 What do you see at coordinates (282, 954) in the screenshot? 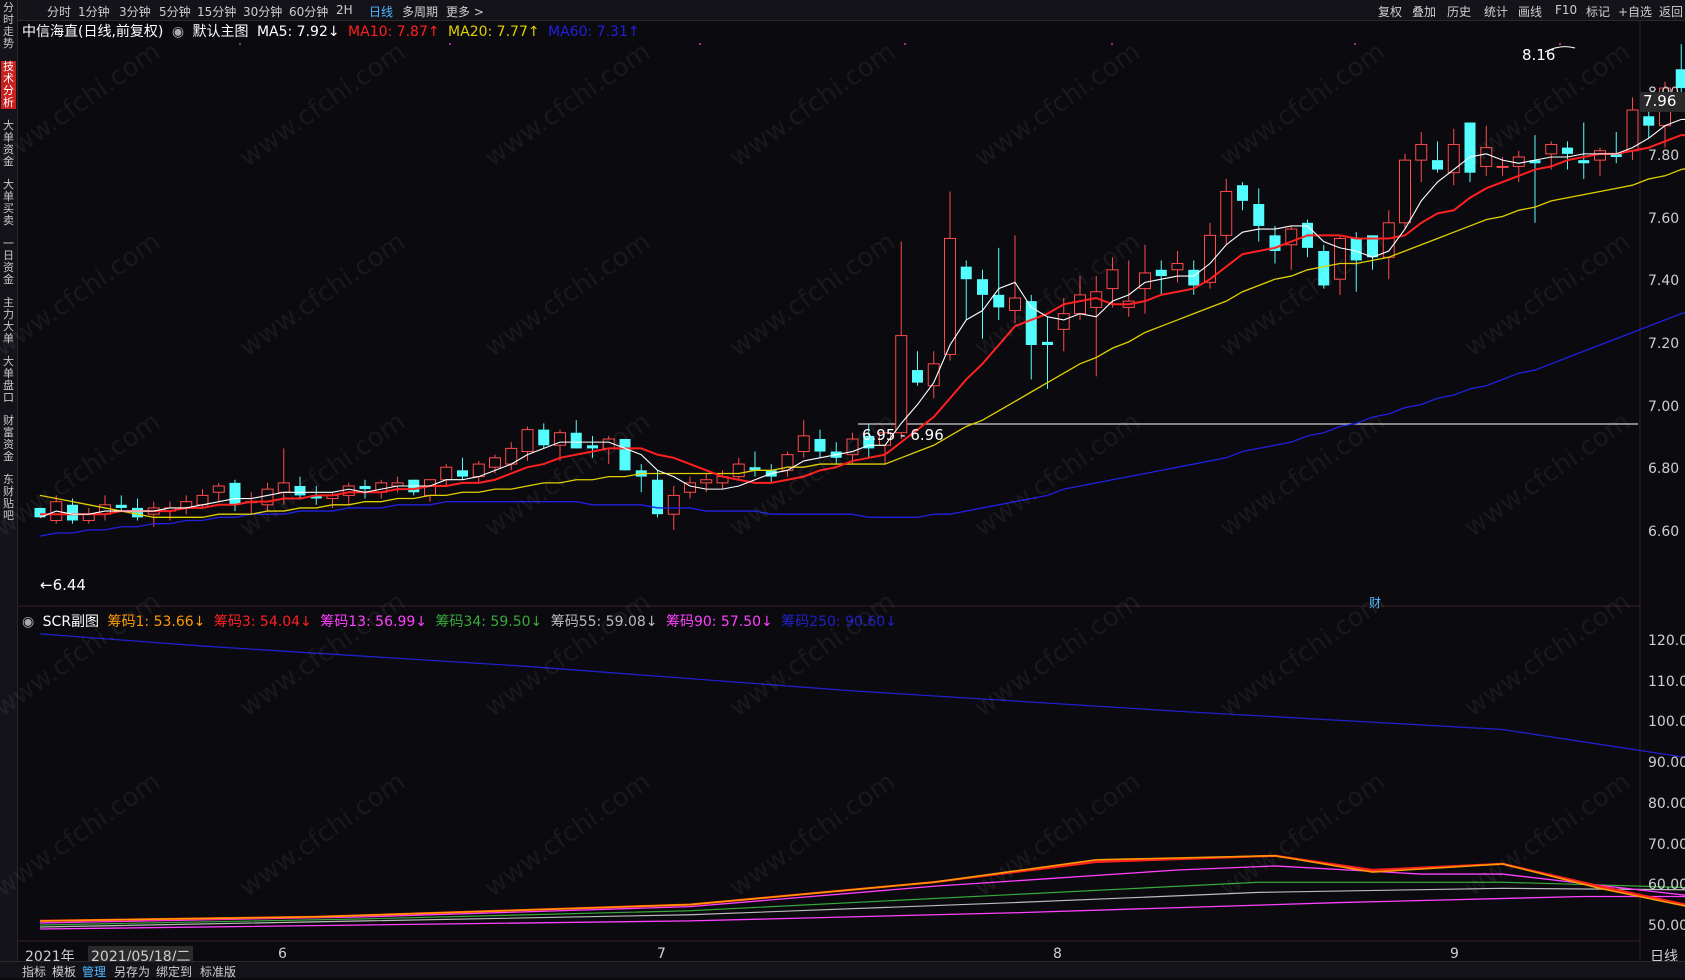
I see `x-month-6: 6` at bounding box center [282, 954].